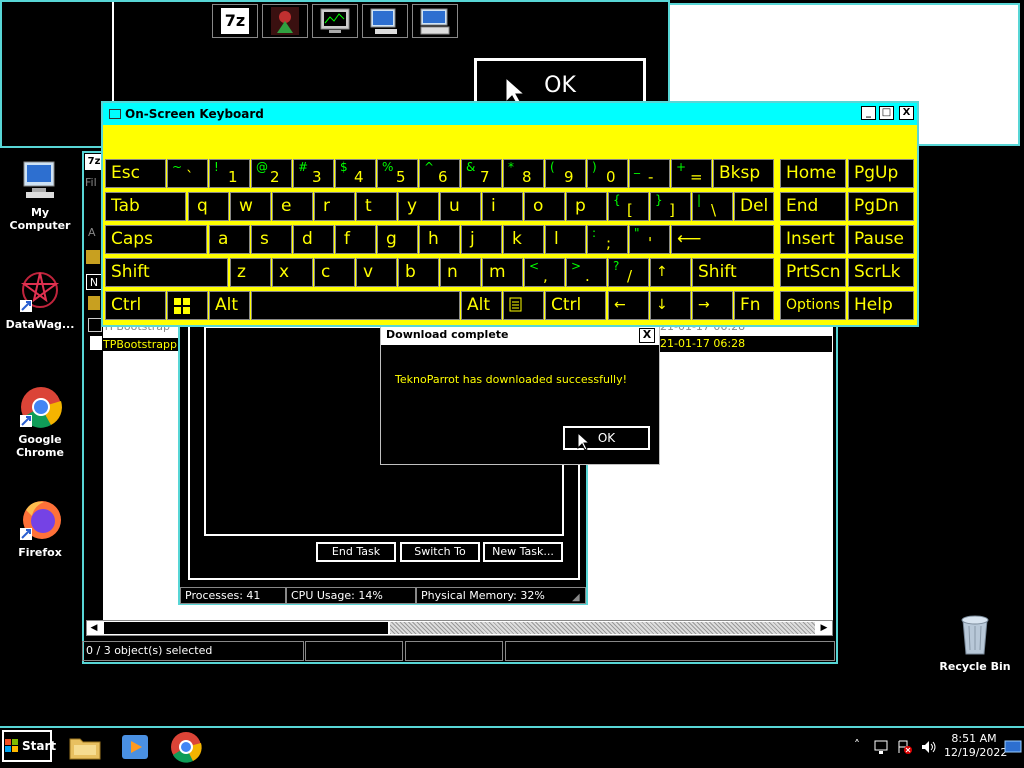  What do you see at coordinates (565, 173) in the screenshot?
I see `key-9: (9` at bounding box center [565, 173].